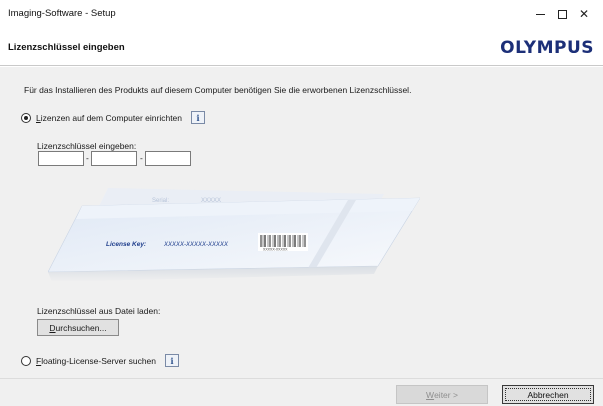 The image size is (603, 406). What do you see at coordinates (126, 244) in the screenshot?
I see `license-key-caption: License Key:` at bounding box center [126, 244].